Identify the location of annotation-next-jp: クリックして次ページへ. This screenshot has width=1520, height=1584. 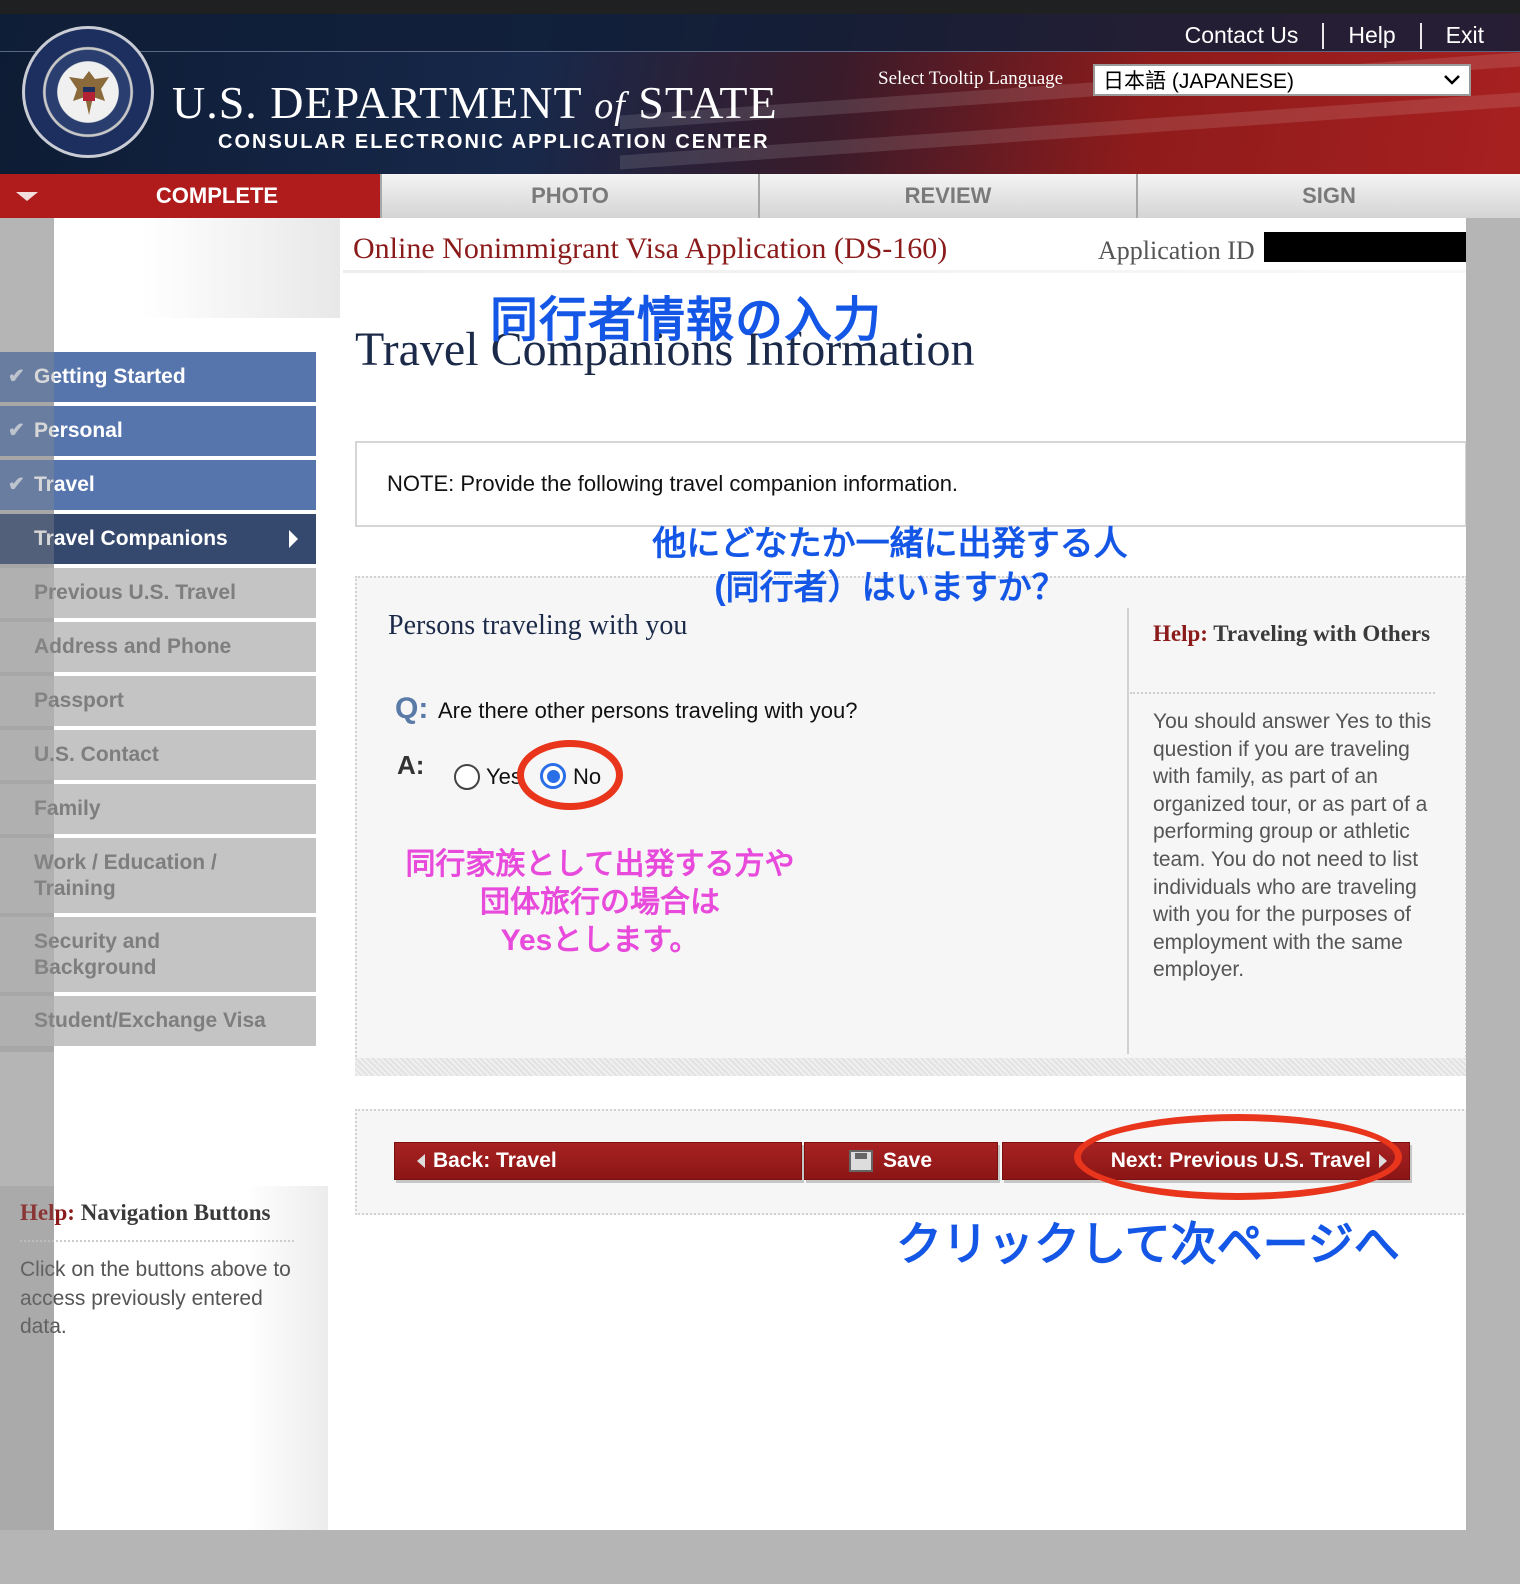
(1148, 1244).